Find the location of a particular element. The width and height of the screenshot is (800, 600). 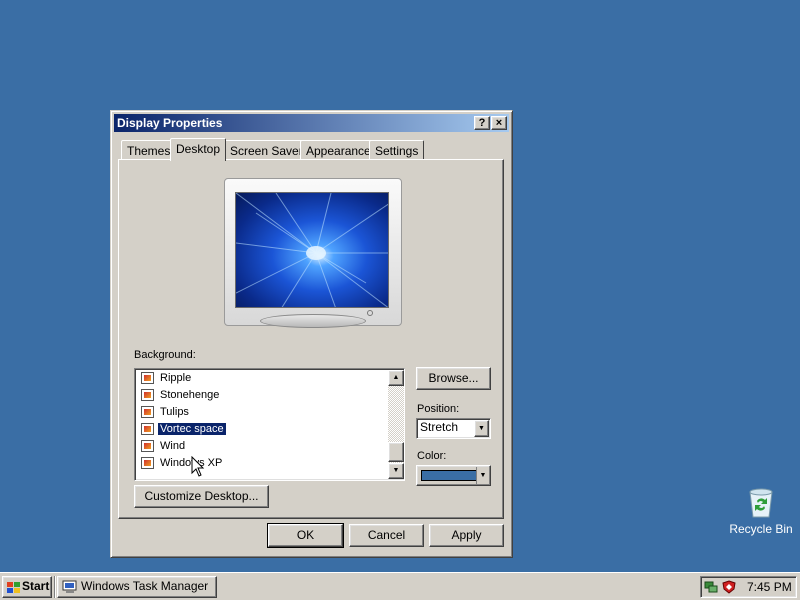

position-select: Stretch ▼ is located at coordinates (453, 428).